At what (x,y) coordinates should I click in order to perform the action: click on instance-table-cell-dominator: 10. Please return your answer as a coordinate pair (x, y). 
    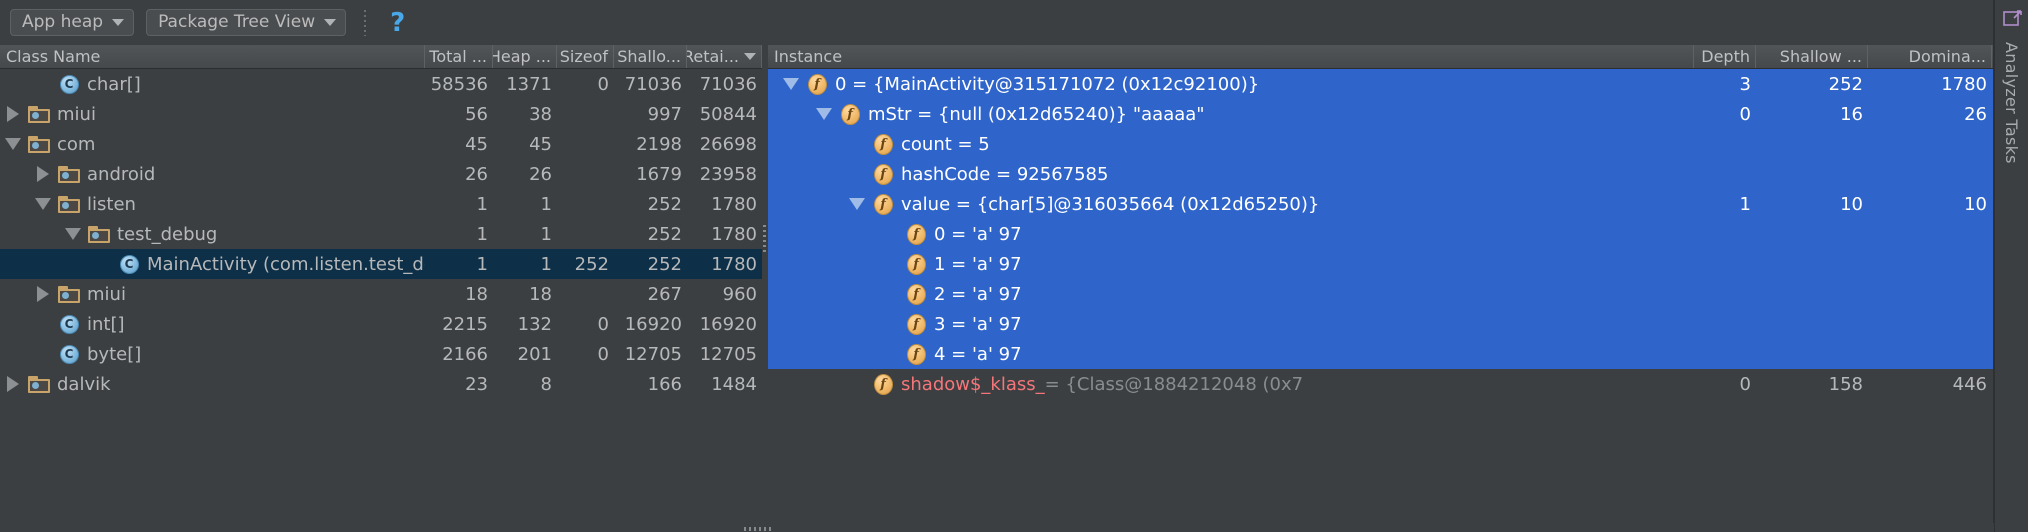
    Looking at the image, I should click on (1975, 204).